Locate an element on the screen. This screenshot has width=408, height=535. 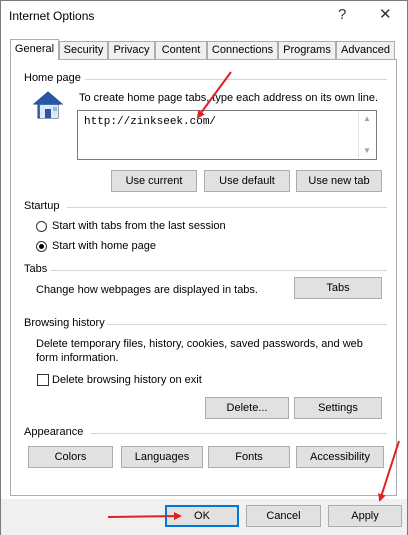
startup-divider is located at coordinates (227, 207).